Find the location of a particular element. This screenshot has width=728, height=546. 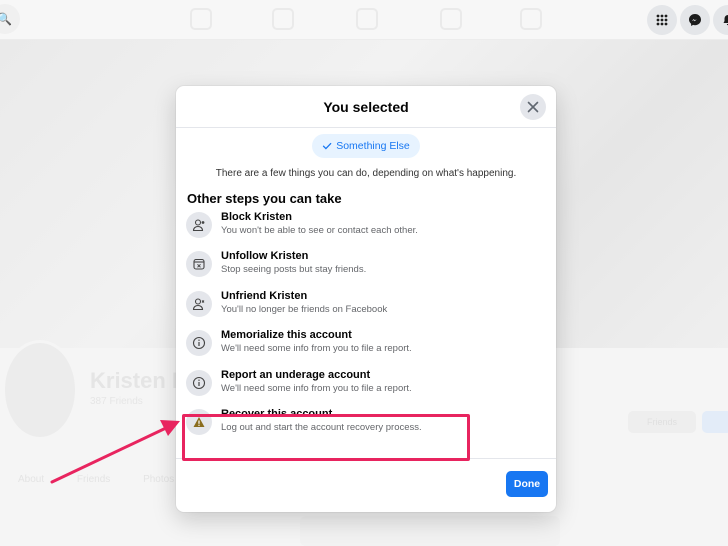

post-composer is located at coordinates (430, 531).